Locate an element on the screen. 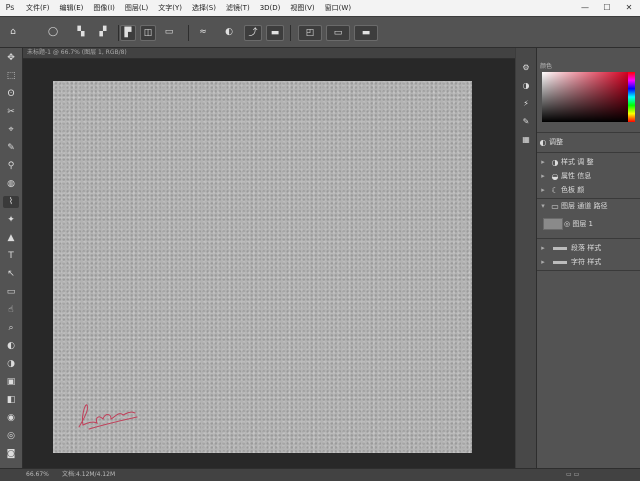 Image resolution: width=640 pixels, height=481 pixels. menu-3d: 3D(D) is located at coordinates (270, 8).